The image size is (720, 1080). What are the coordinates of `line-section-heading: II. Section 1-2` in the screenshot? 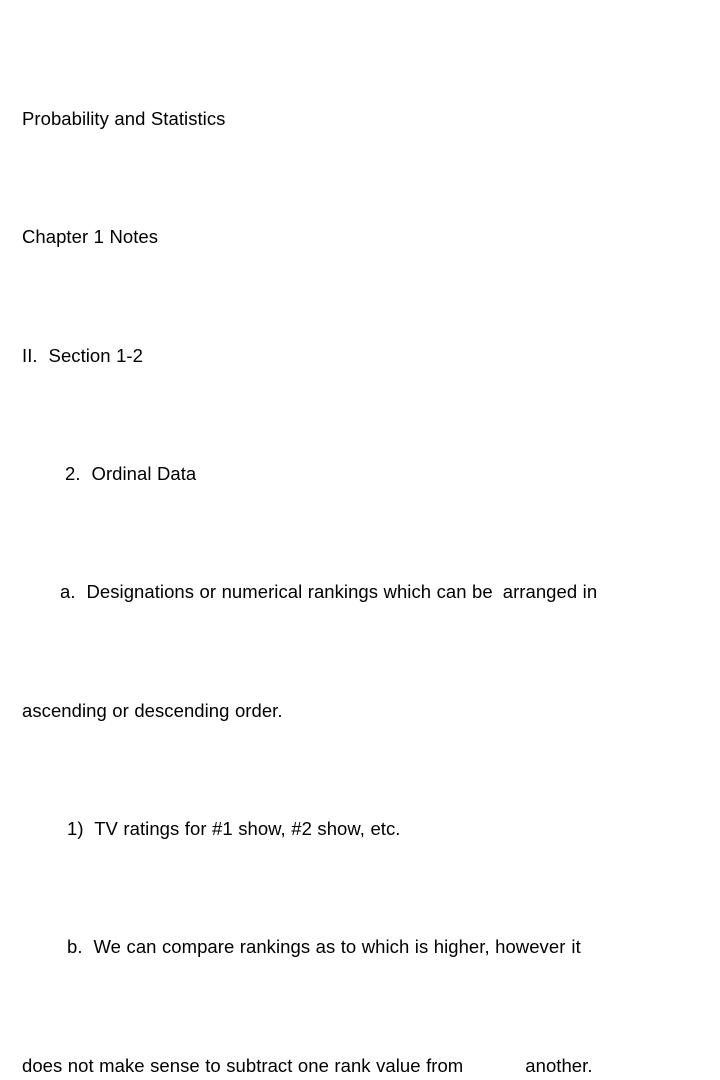 It's located at (82, 355).